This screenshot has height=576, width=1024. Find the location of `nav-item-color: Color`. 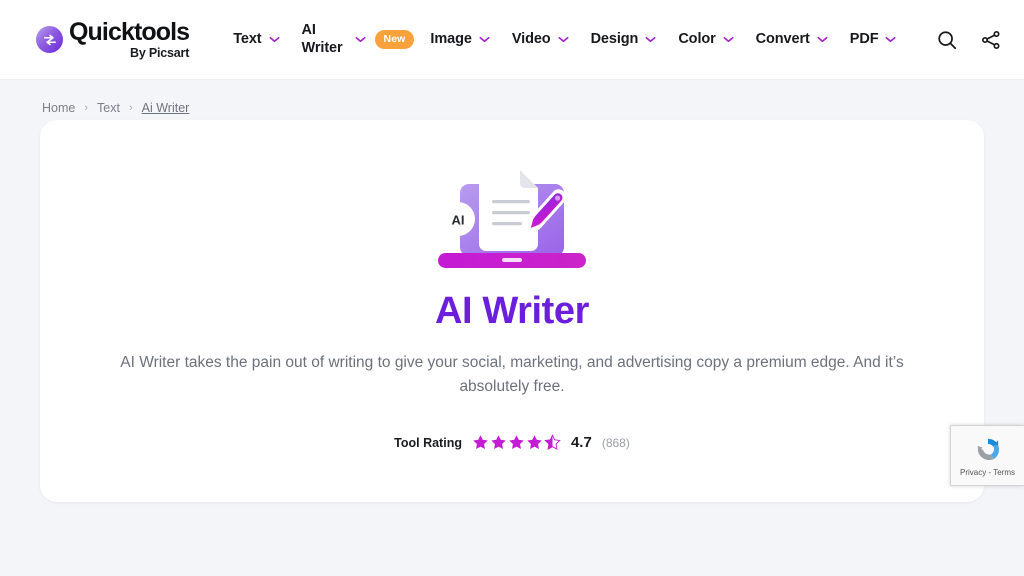

nav-item-color: Color is located at coordinates (706, 39).